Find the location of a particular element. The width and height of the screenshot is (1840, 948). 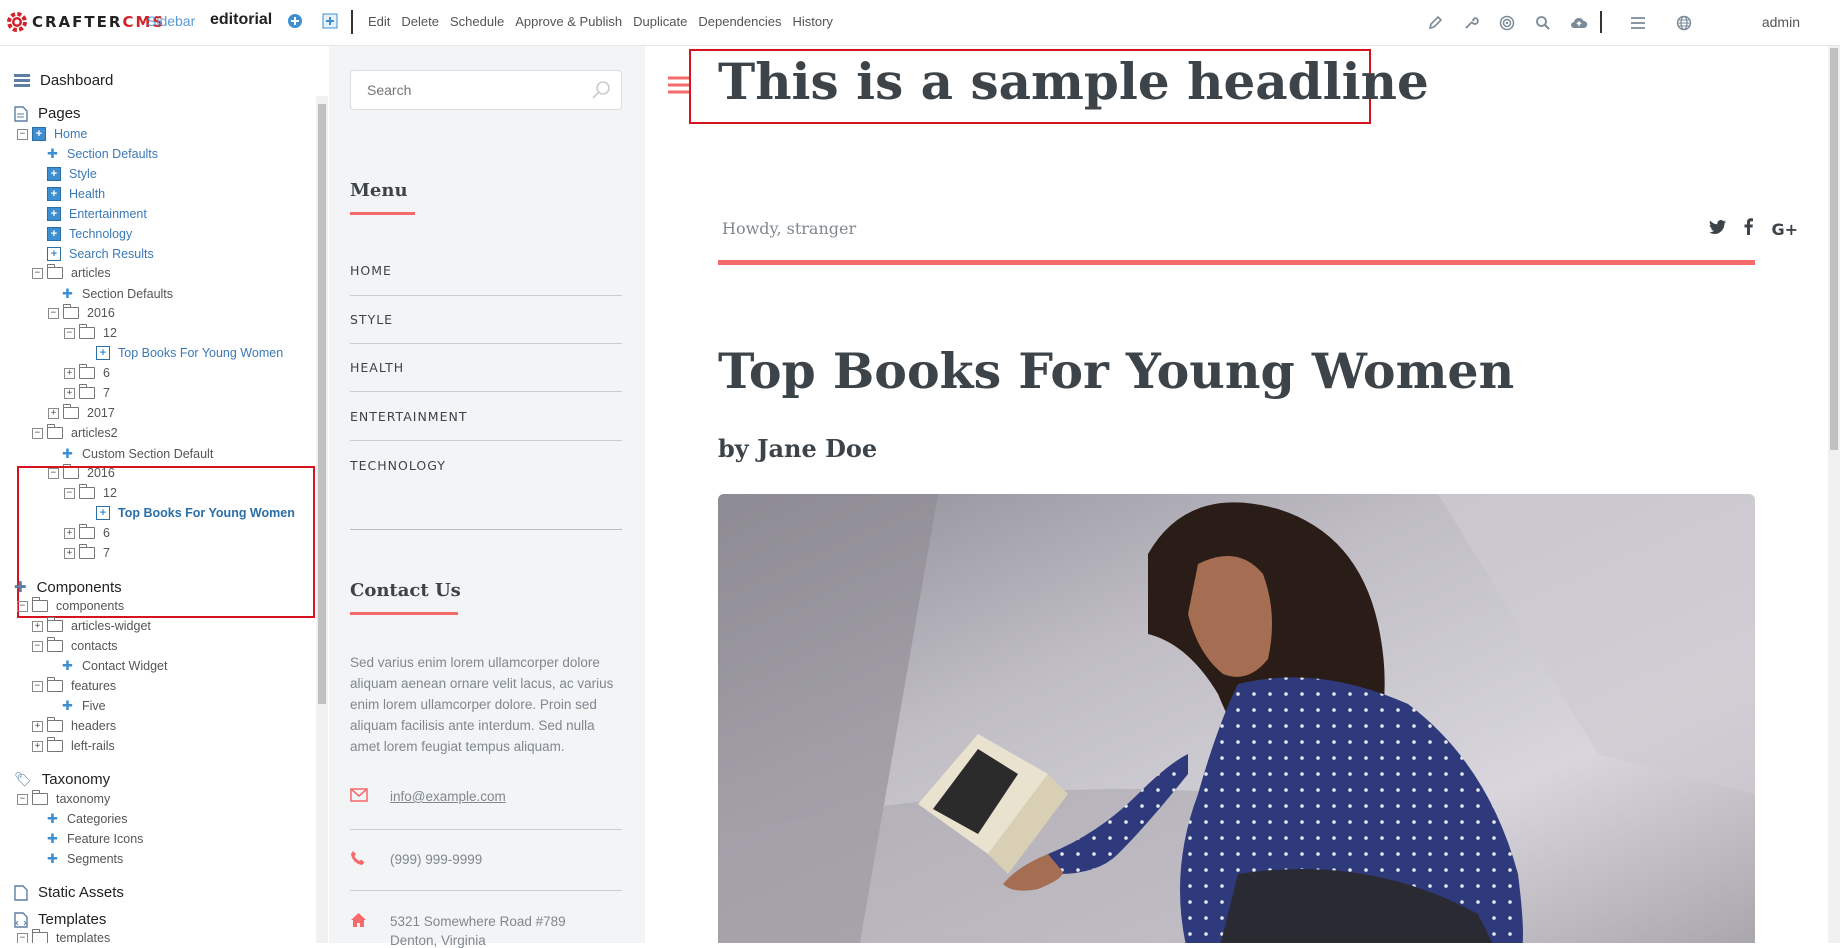

tree-node-articles2: − articles2 is located at coordinates (75, 432).